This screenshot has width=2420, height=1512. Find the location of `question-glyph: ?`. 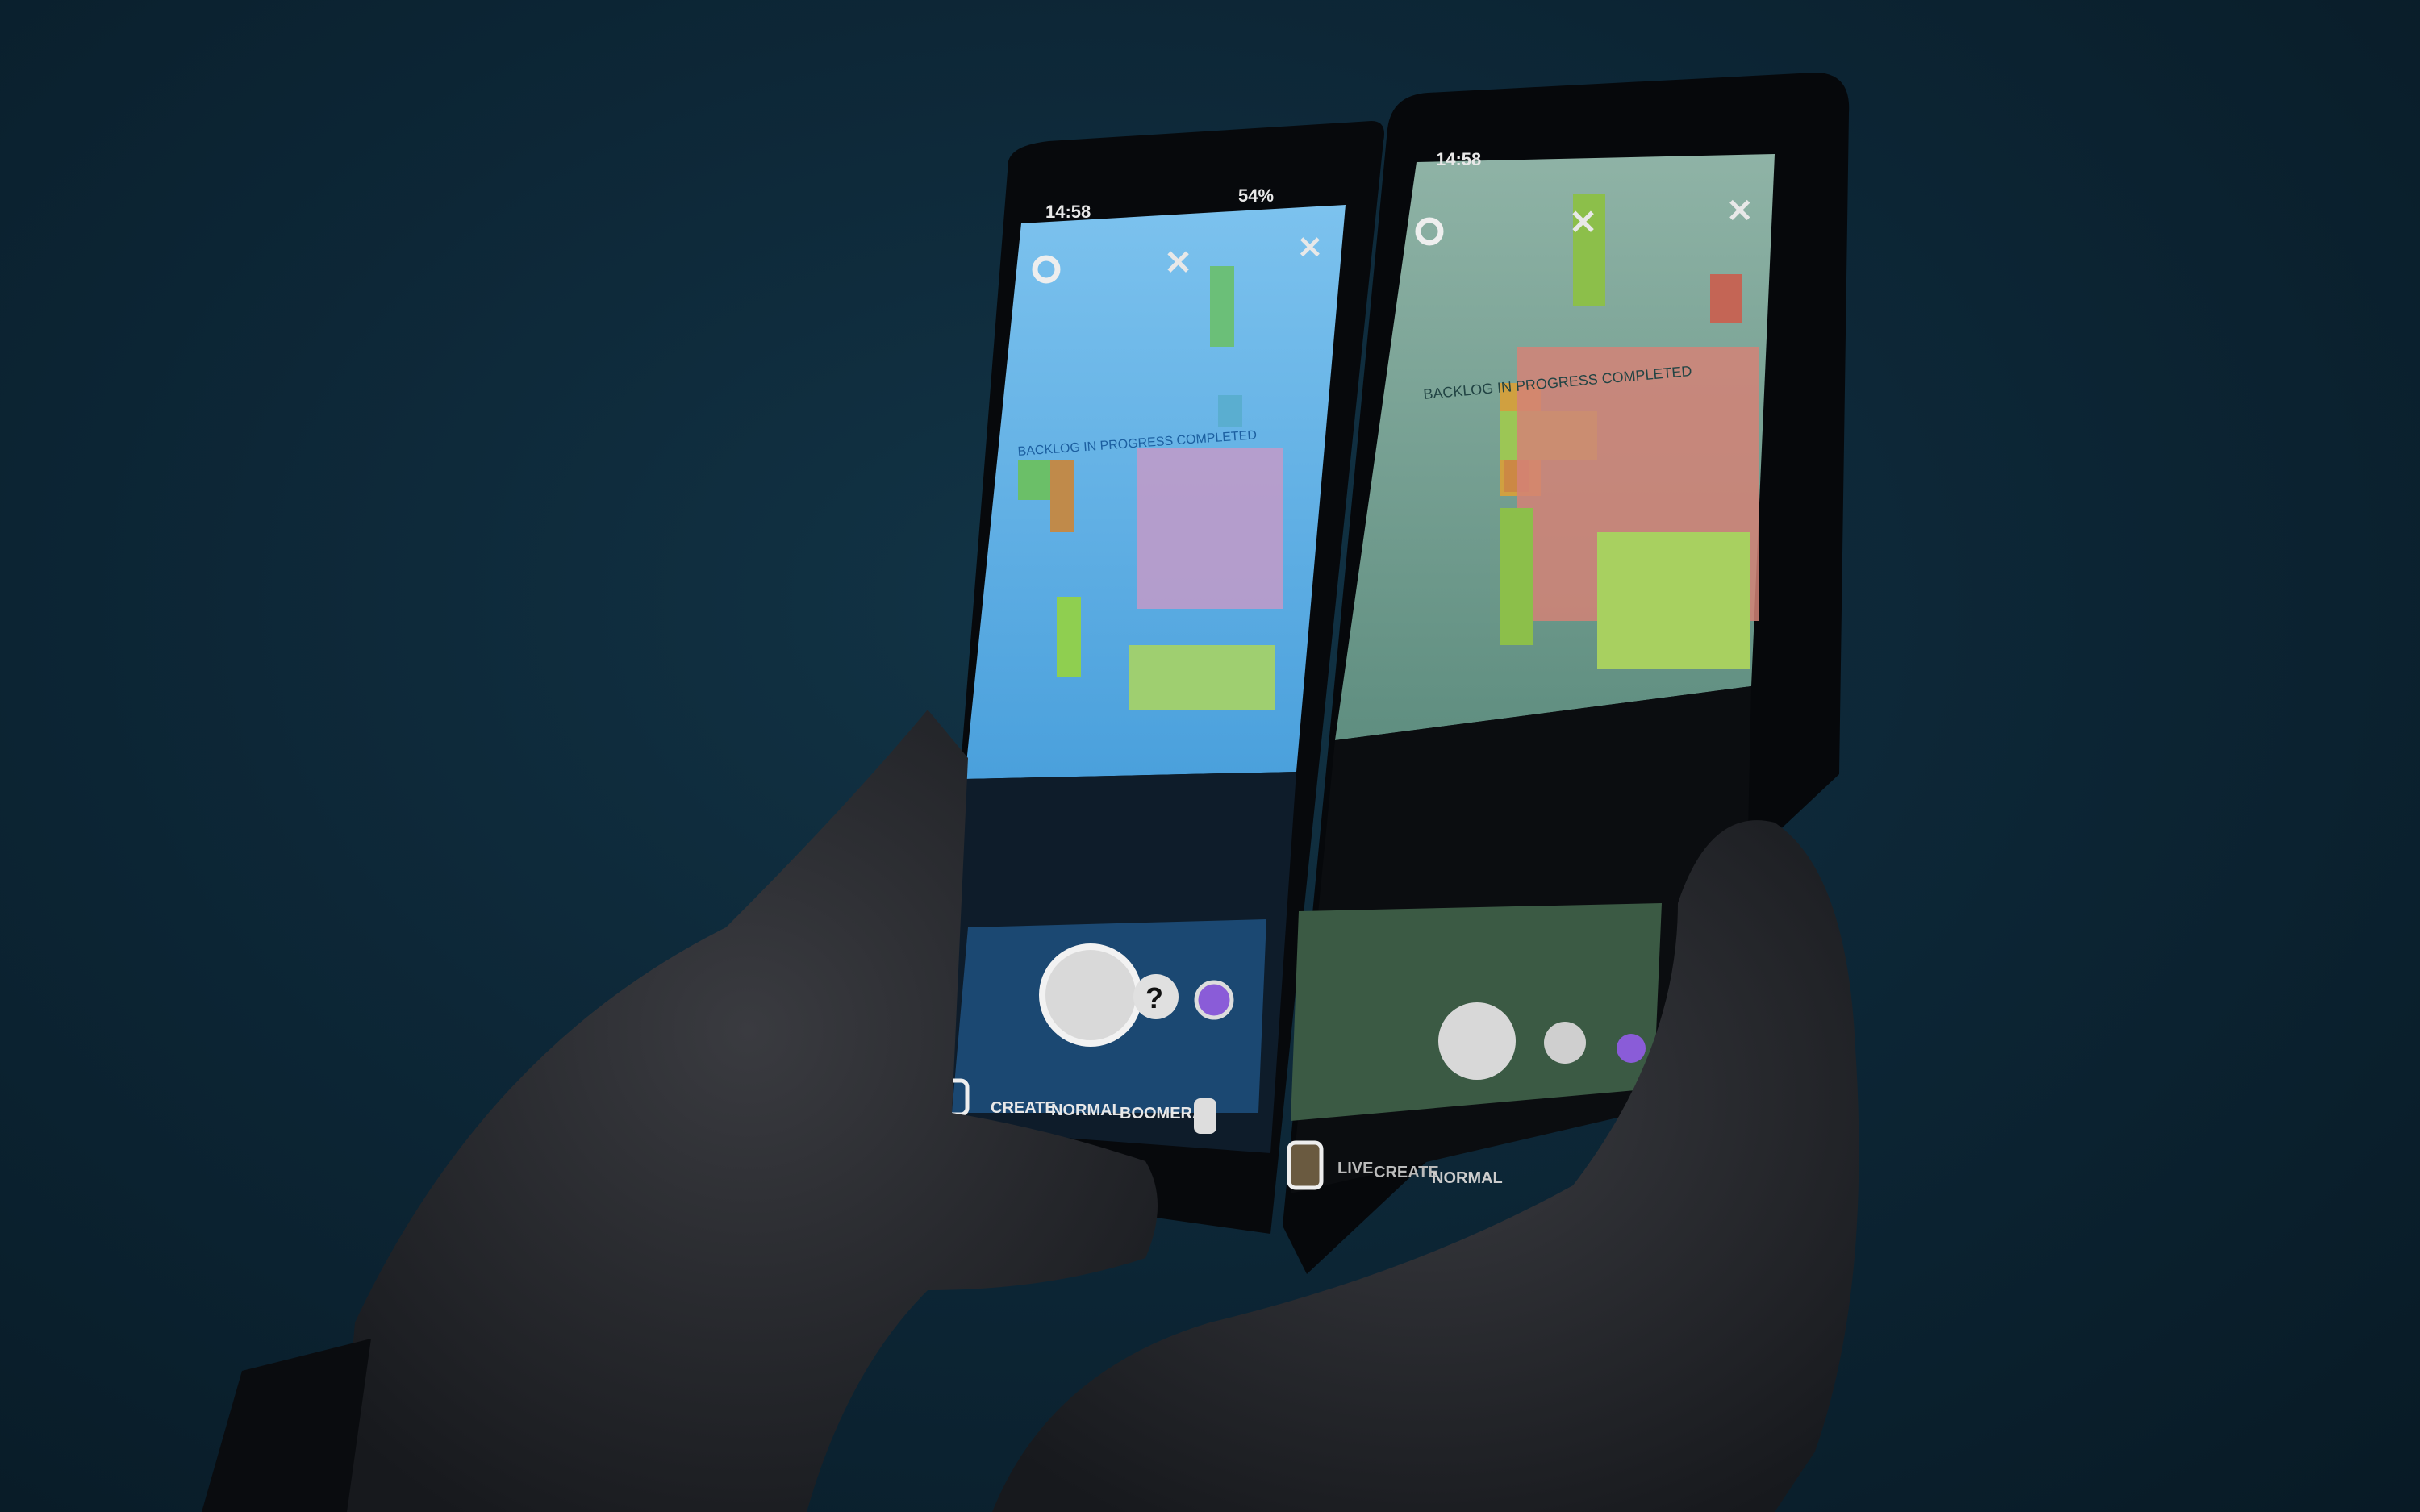

question-glyph: ? is located at coordinates (1154, 998).